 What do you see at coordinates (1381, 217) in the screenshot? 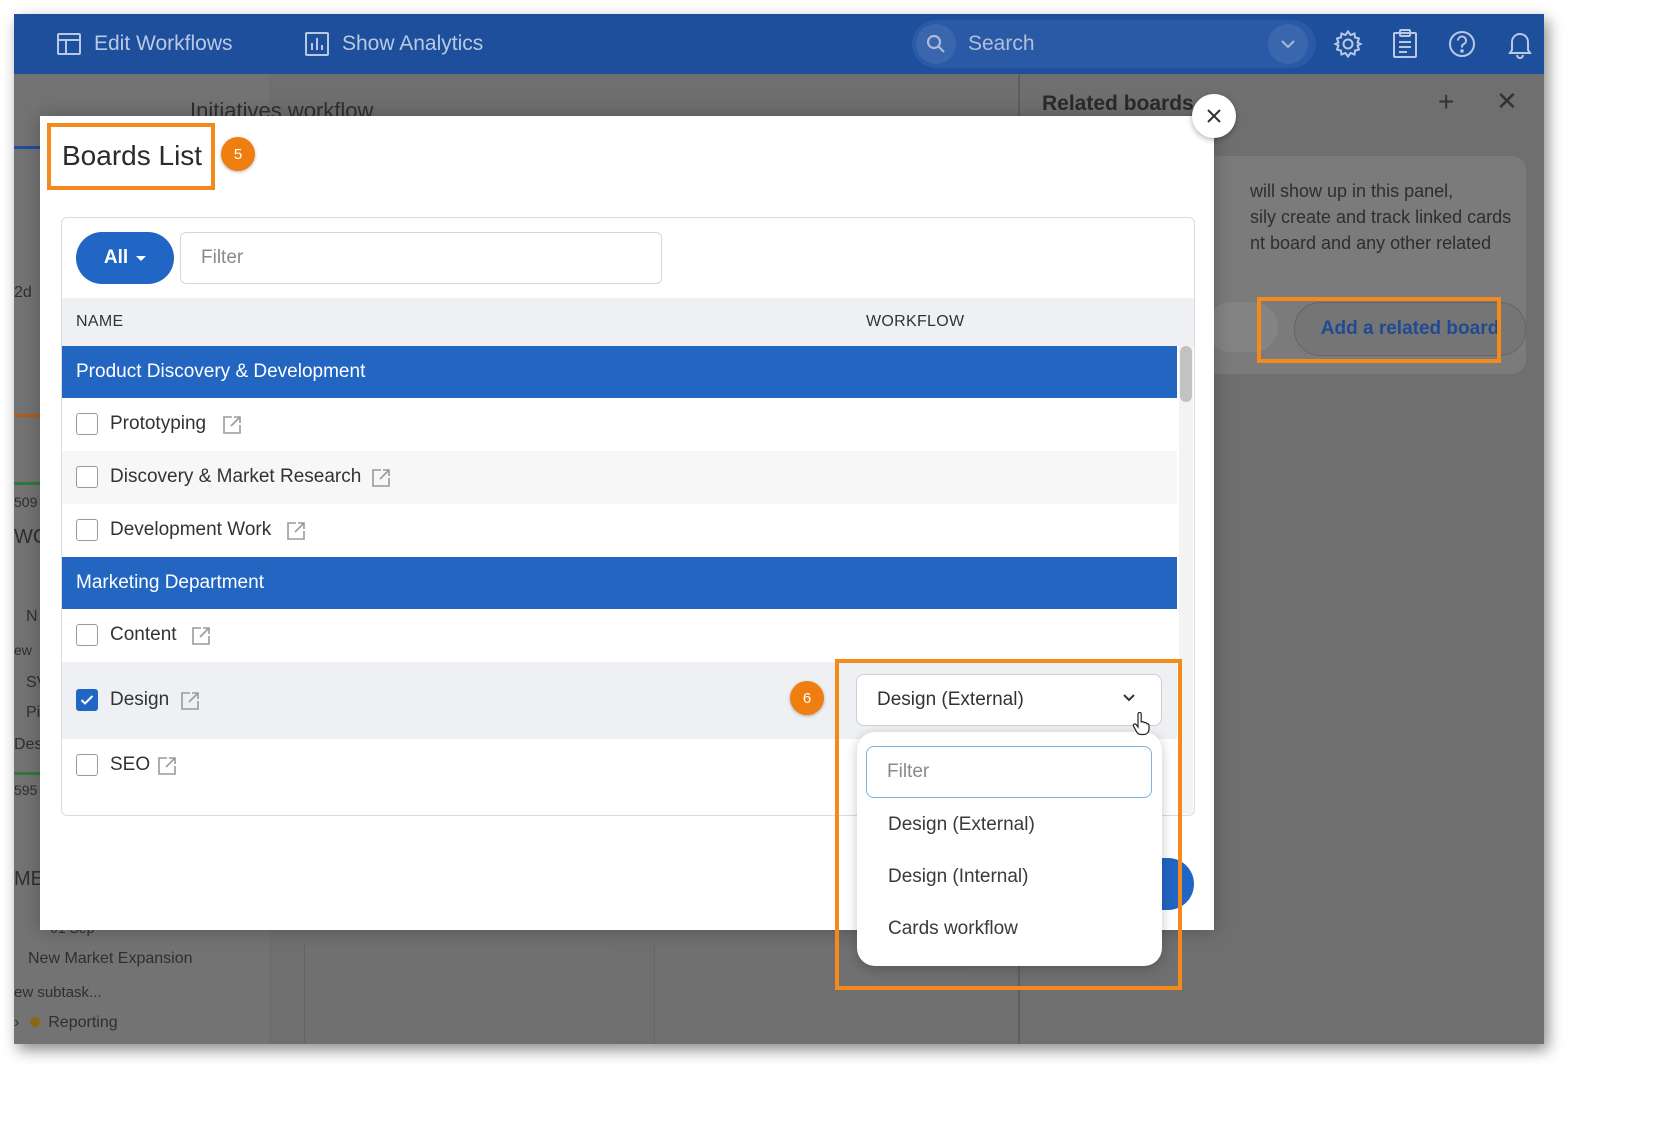
I see `related-desc-line: sily create and track linked cards` at bounding box center [1381, 217].